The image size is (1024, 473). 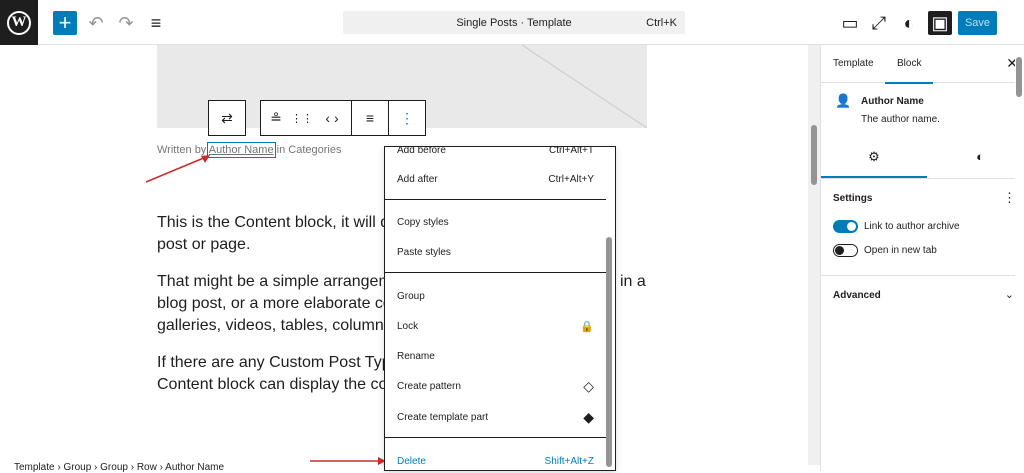 What do you see at coordinates (892, 101) in the screenshot?
I see `block-title: Author Name` at bounding box center [892, 101].